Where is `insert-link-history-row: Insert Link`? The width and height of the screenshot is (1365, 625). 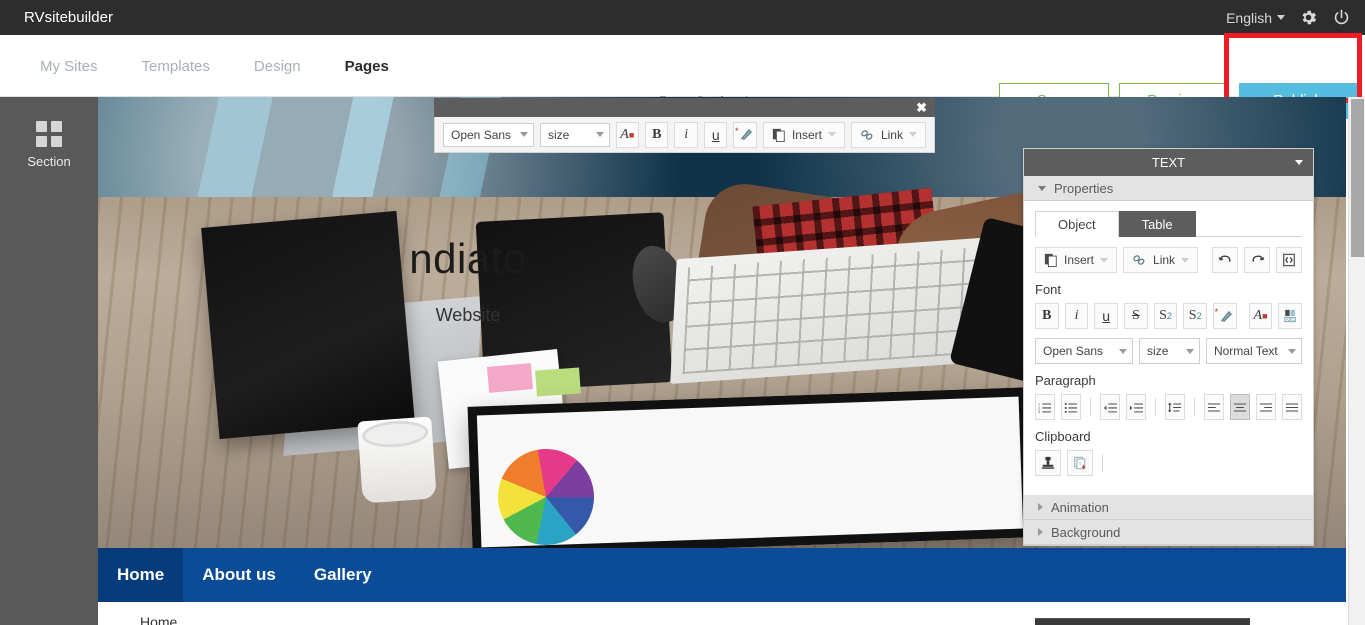
insert-link-history-row: Insert Link is located at coordinates (1168, 260).